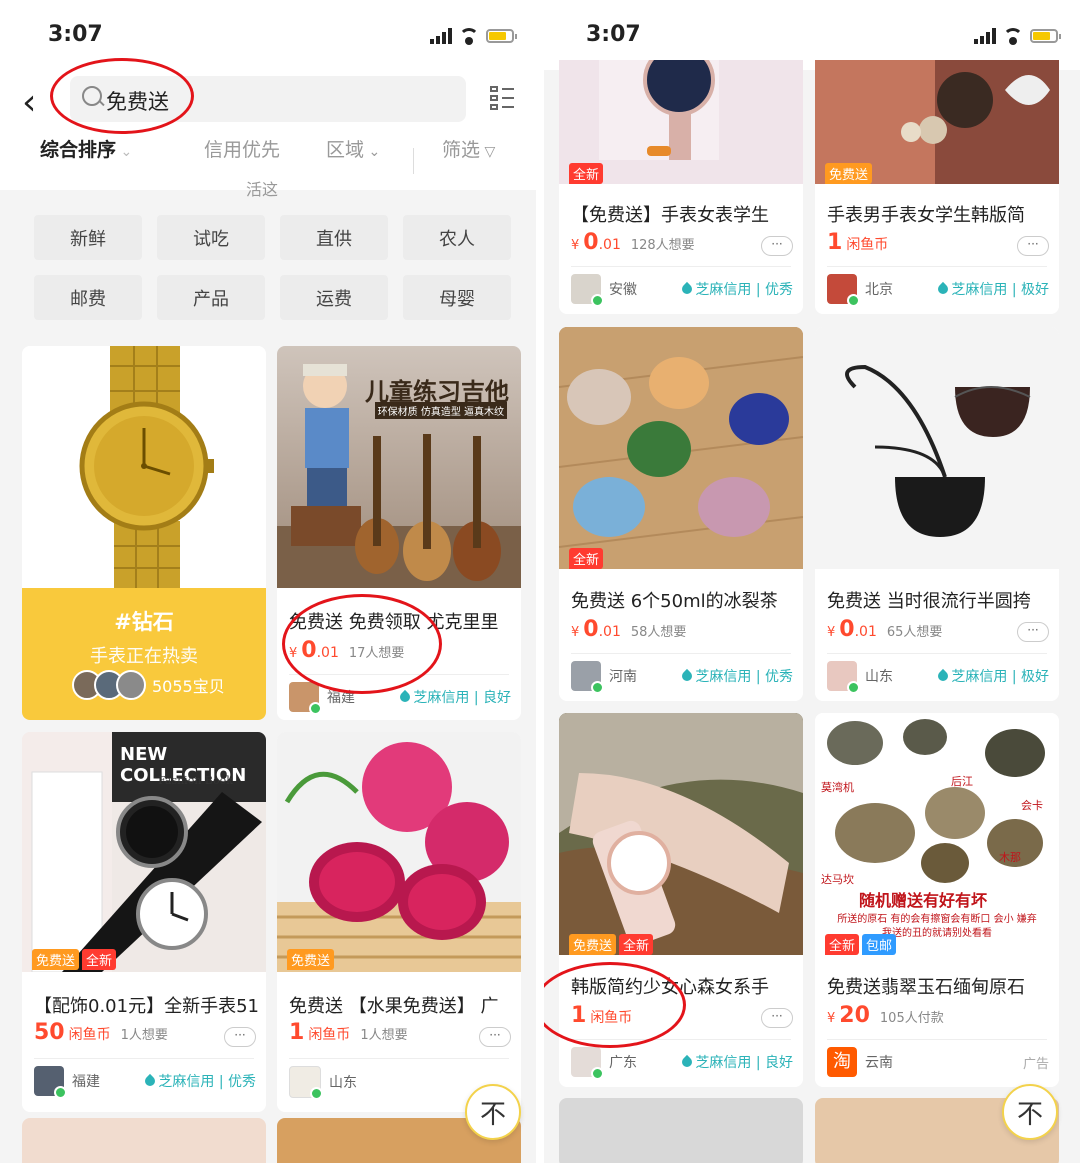 The image size is (1080, 1163). Describe the element at coordinates (457, 237) in the screenshot. I see `tag-item: 农人` at that location.